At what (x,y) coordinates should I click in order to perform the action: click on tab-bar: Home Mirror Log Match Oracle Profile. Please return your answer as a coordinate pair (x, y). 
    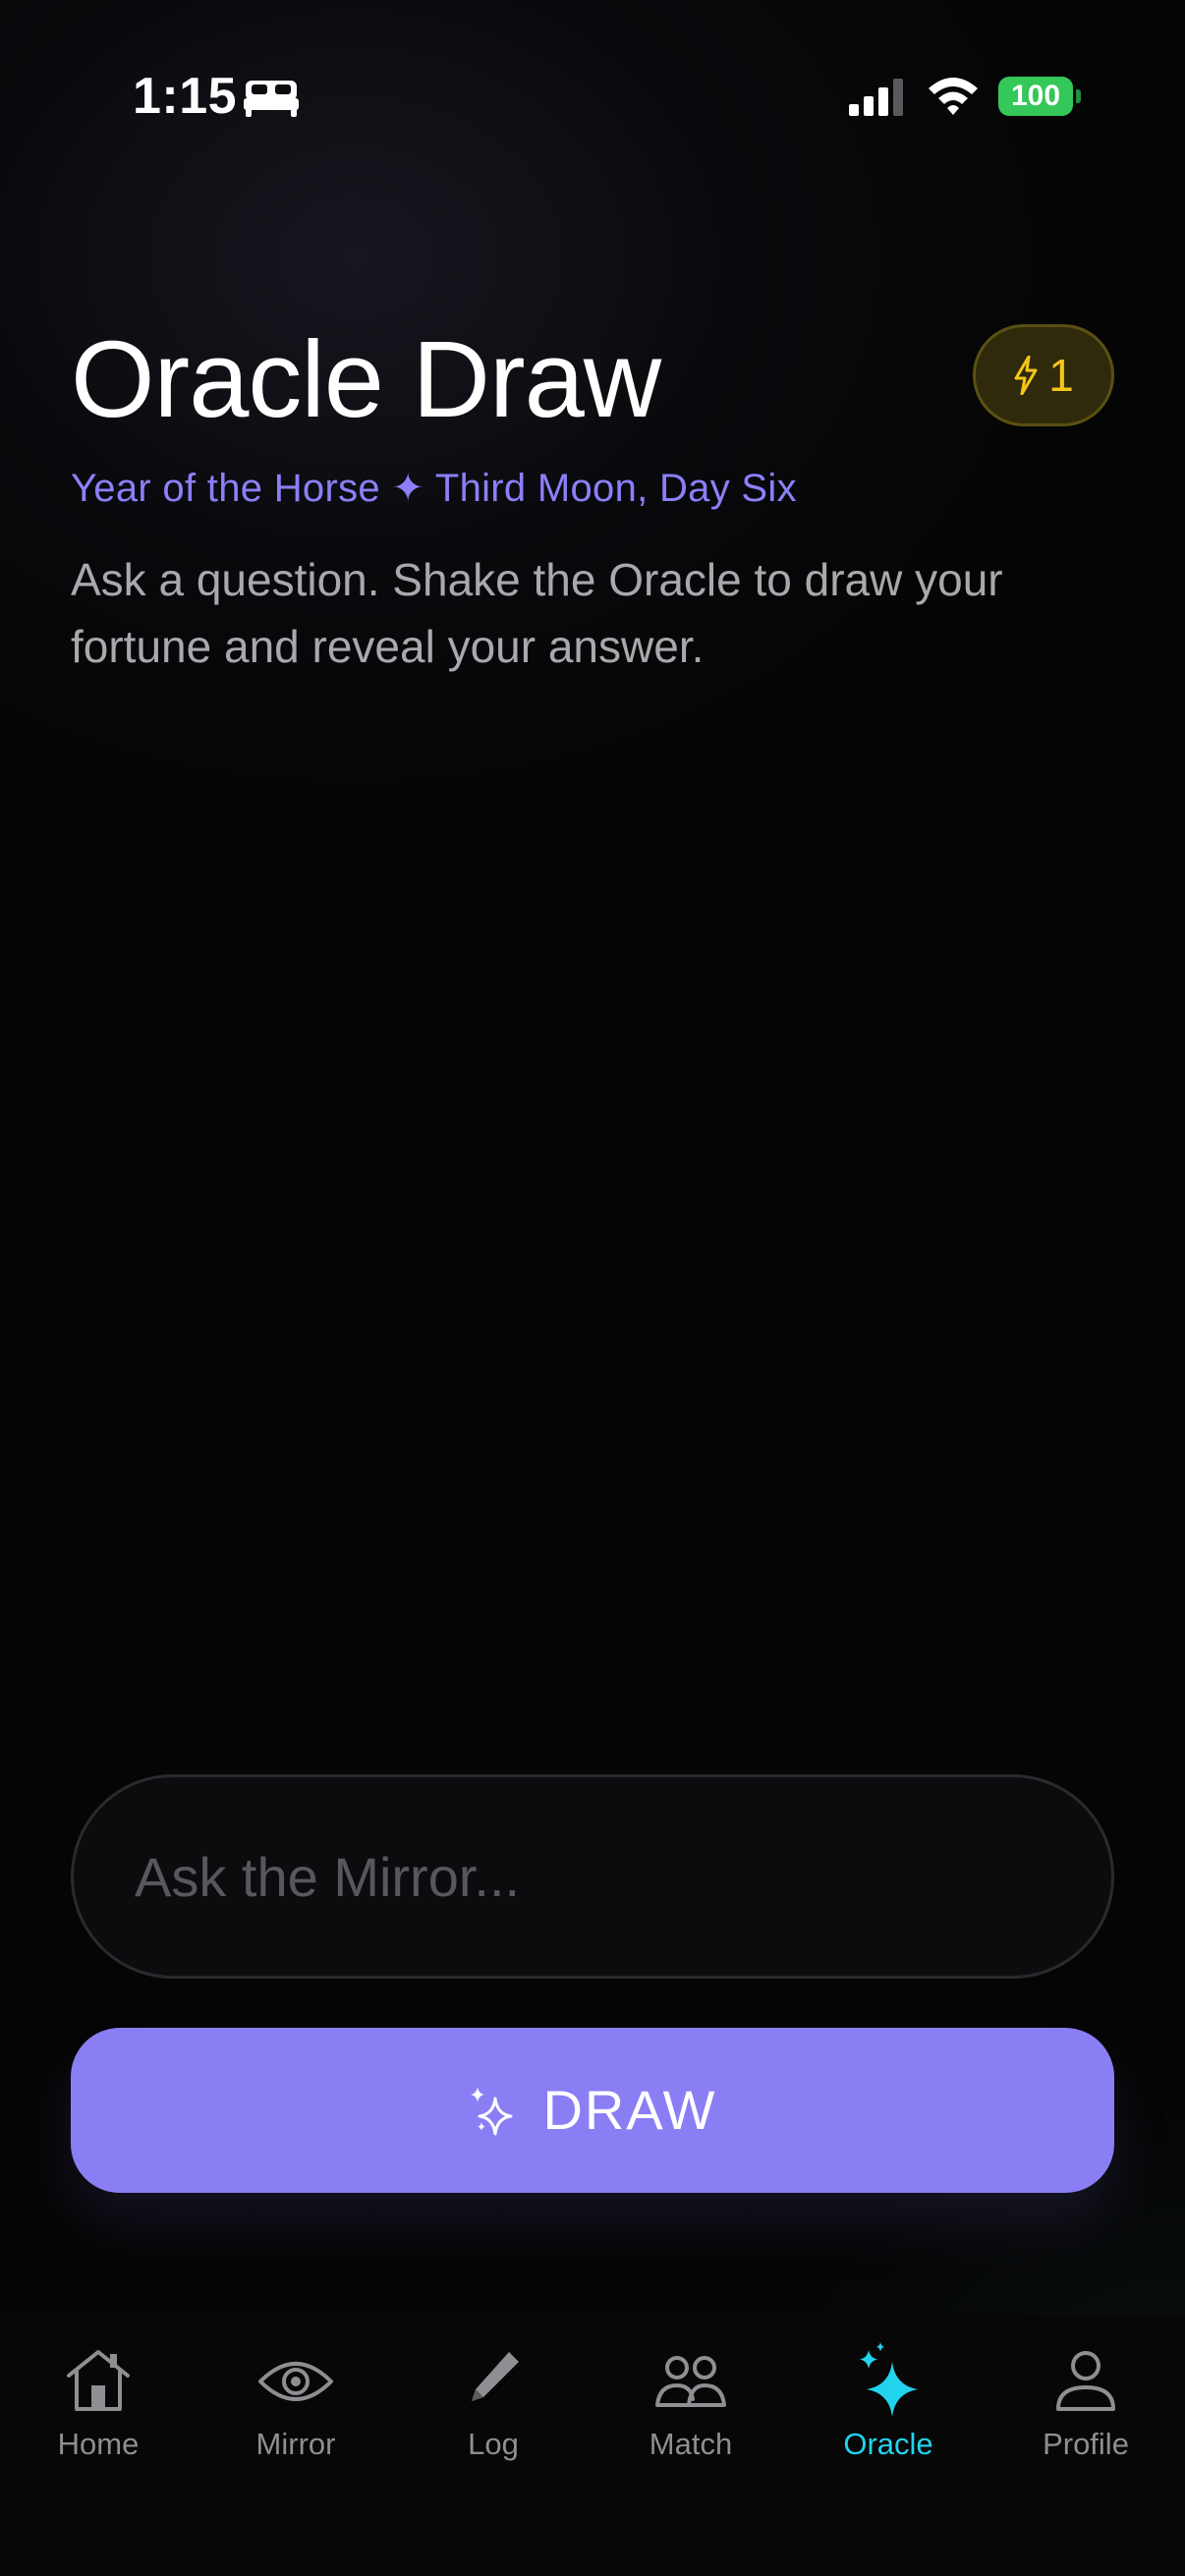
    Looking at the image, I should click on (592, 2445).